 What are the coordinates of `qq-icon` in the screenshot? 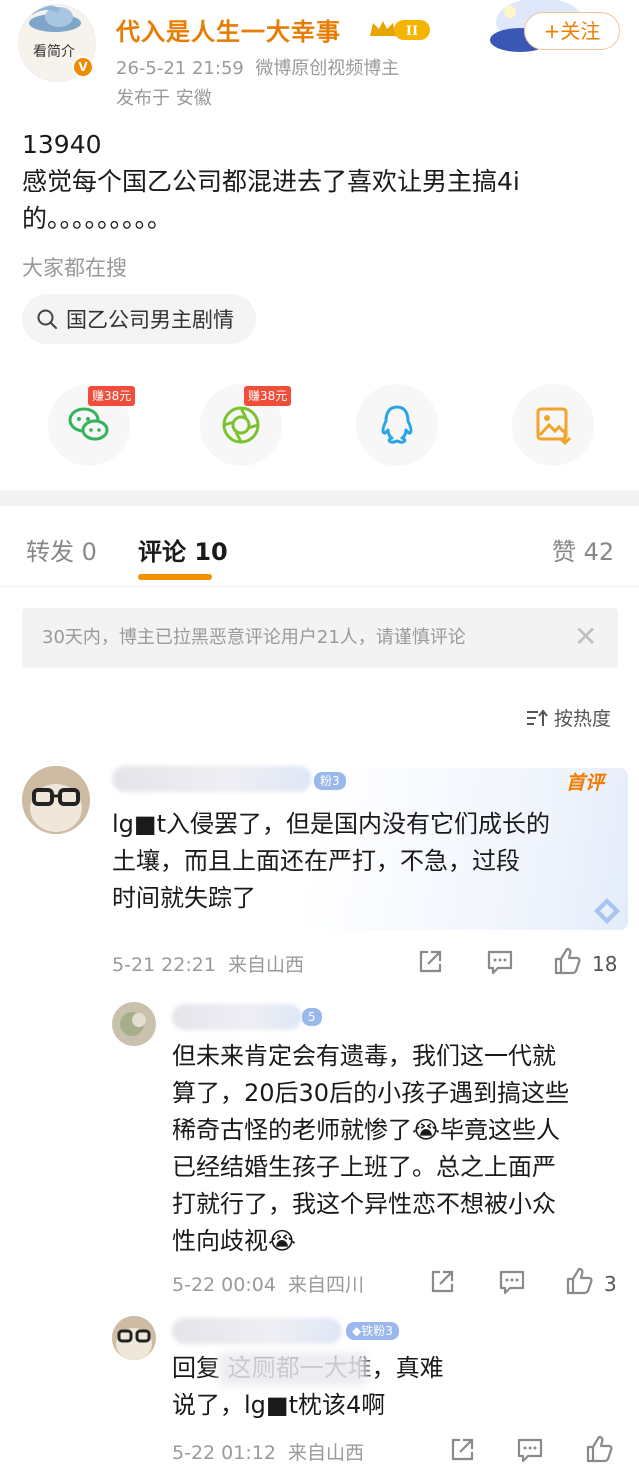 It's located at (397, 424).